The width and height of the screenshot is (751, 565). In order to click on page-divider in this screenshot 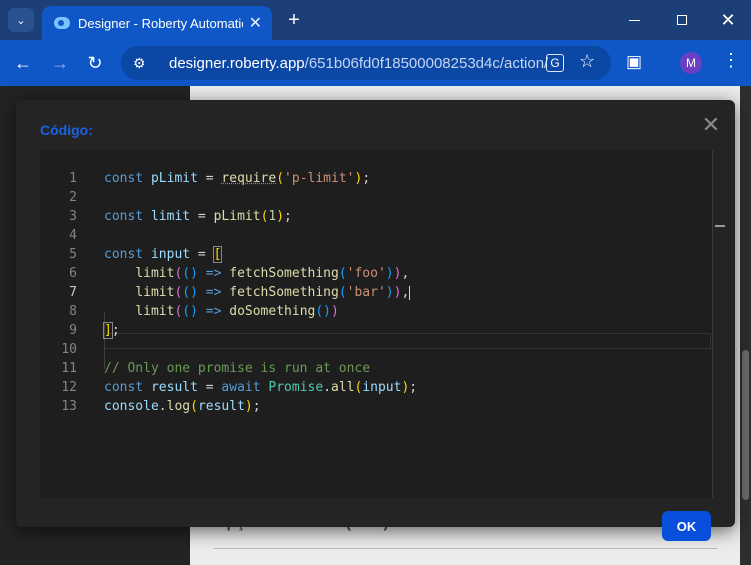, I will do `click(466, 548)`.